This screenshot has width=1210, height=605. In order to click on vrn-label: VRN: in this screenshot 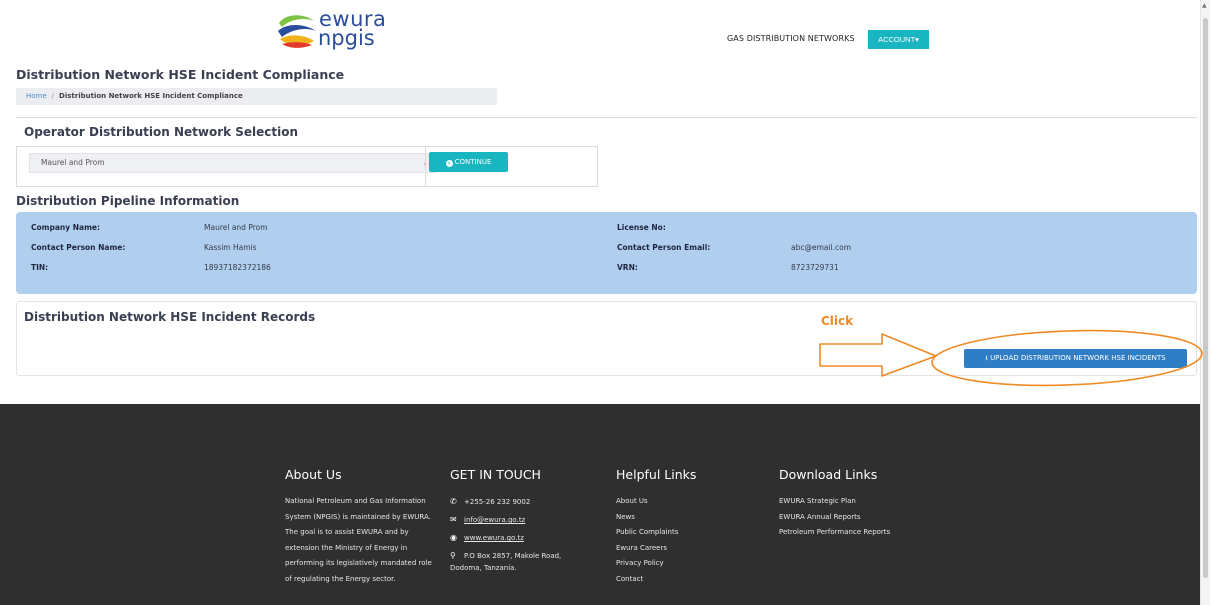, I will do `click(627, 267)`.